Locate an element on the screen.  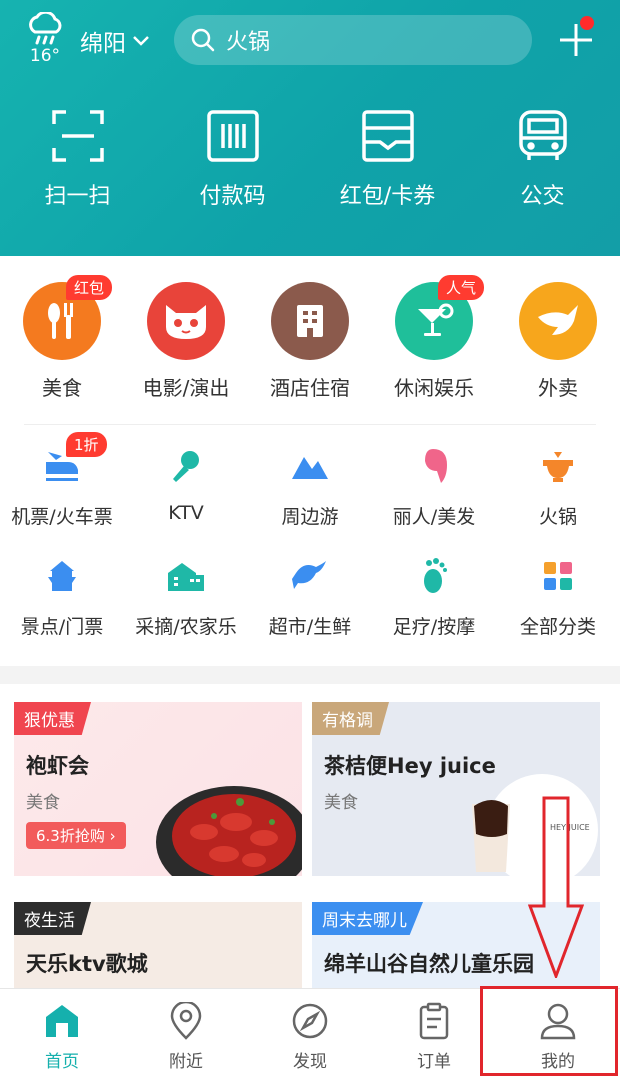
promo-card: 狠优惠 袍虾会 美食 6.3折抢购 › is located at coordinates (158, 789).